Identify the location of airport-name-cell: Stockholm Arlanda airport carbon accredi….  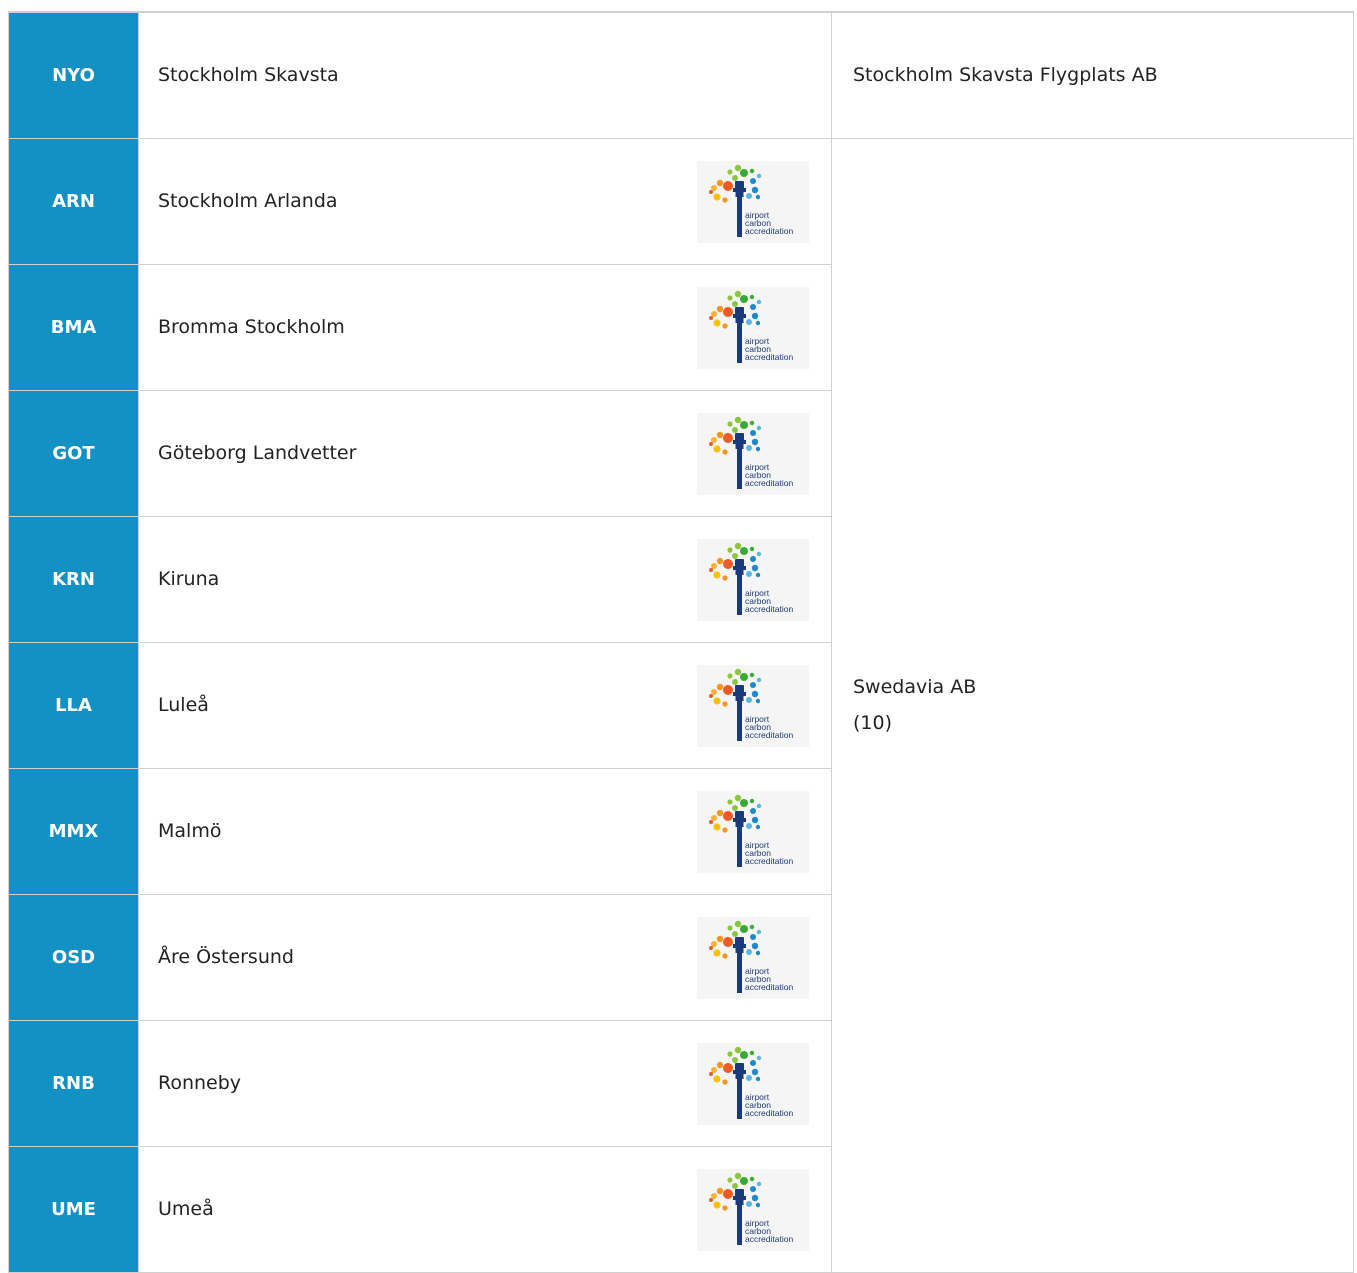
(485, 201).